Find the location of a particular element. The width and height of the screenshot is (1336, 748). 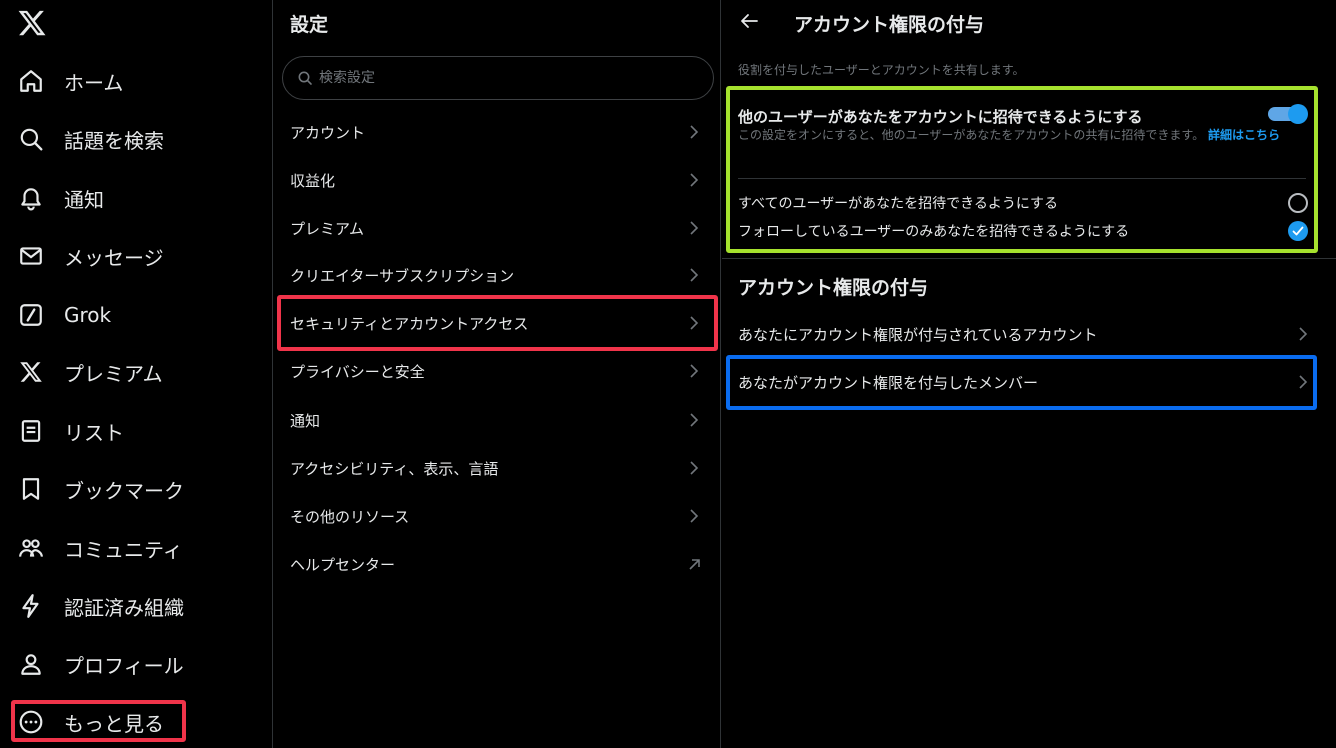

nav-item-home: ホーム is located at coordinates (65, 81).